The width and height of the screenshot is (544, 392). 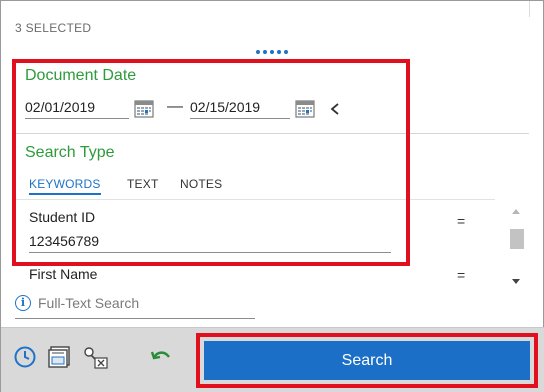 What do you see at coordinates (516, 281) in the screenshot?
I see `scroll-down-arrow-icon` at bounding box center [516, 281].